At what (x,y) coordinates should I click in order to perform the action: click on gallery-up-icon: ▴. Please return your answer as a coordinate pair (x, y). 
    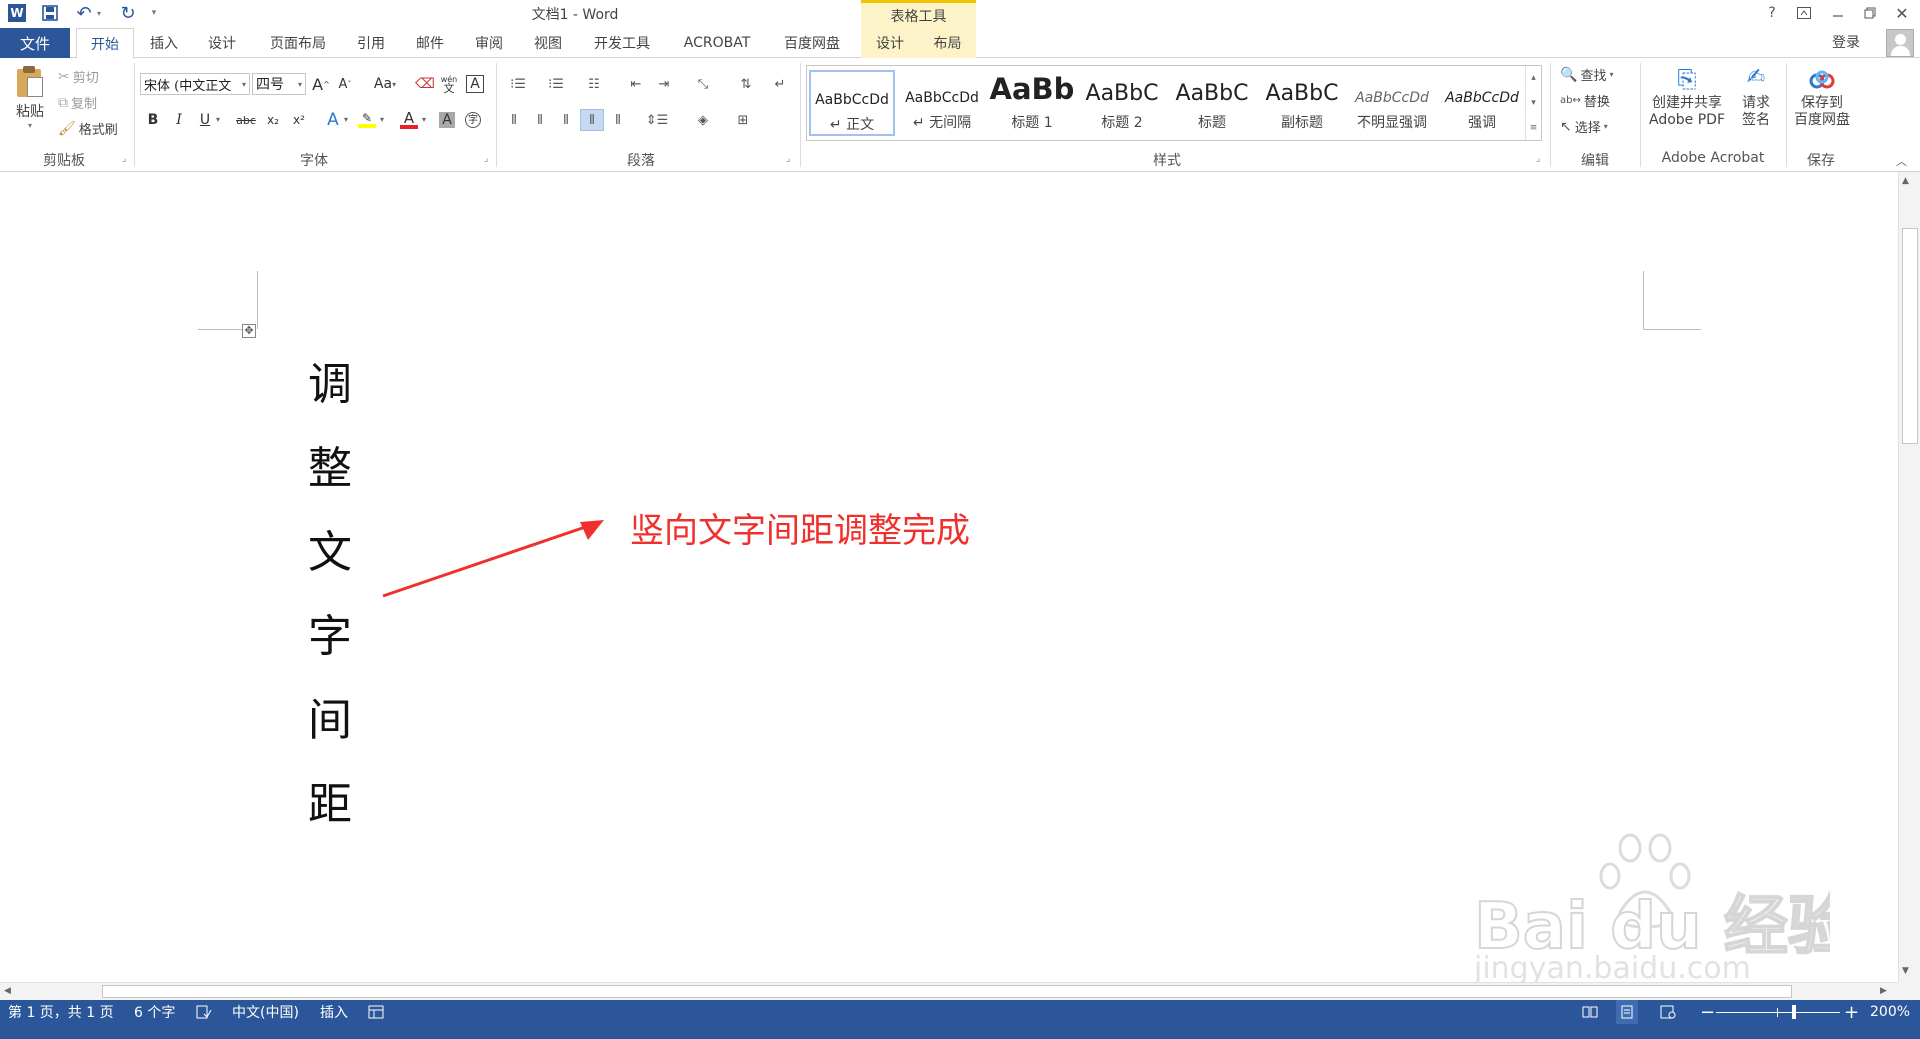
    Looking at the image, I should click on (1533, 78).